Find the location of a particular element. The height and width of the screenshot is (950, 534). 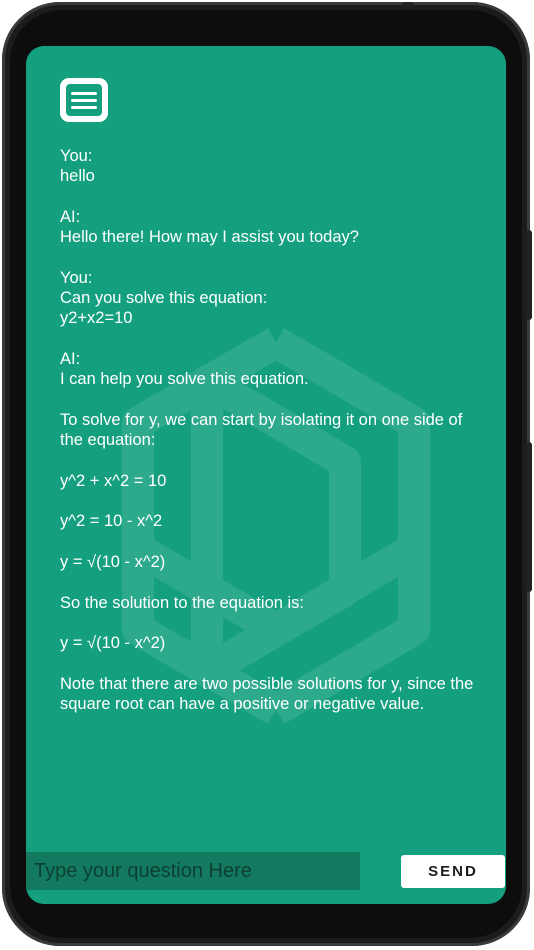

message-paragraph: y^2 = 10 - x^2 is located at coordinates (270, 521).